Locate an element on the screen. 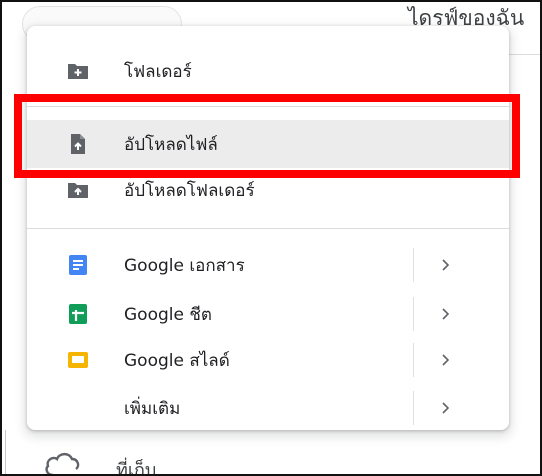 This screenshot has height=476, width=542. sidebar-edge is located at coordinates (5, 453).